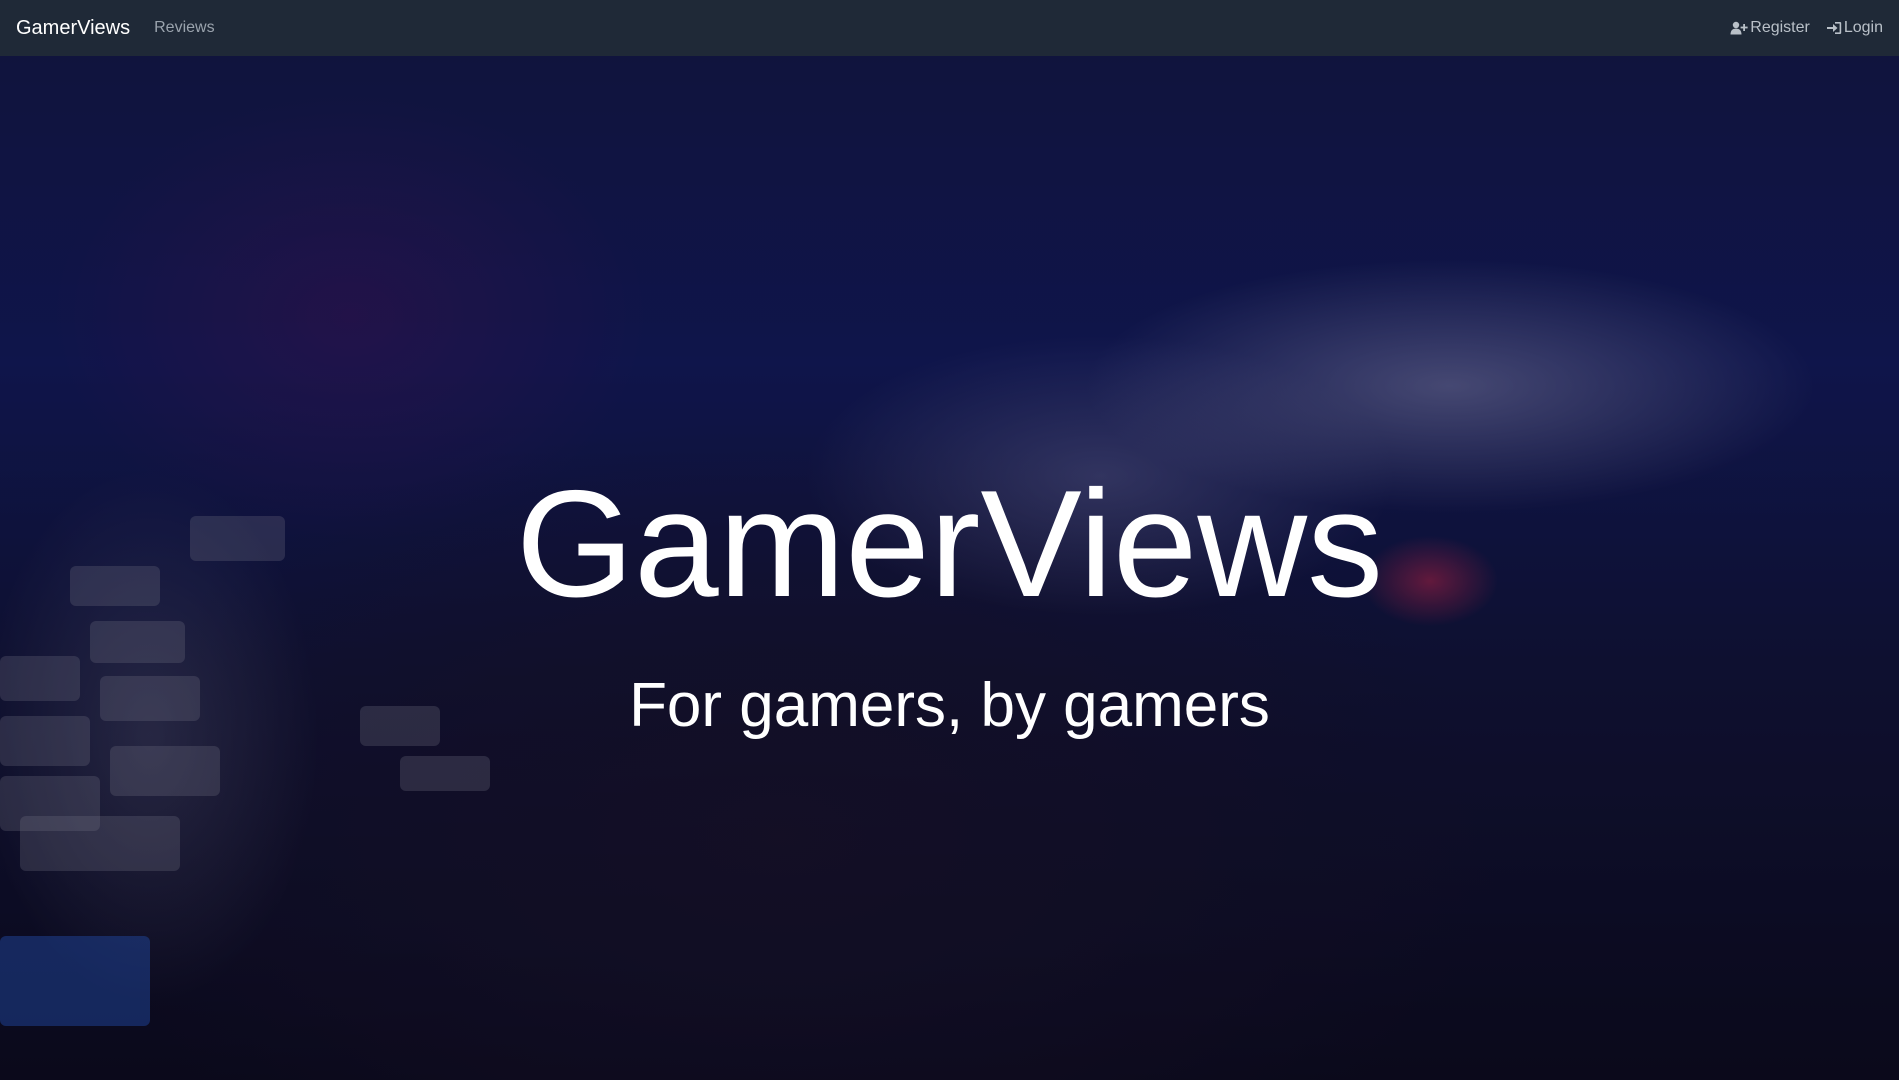  I want to click on nav-right-group: Register Login, so click(1806, 28).